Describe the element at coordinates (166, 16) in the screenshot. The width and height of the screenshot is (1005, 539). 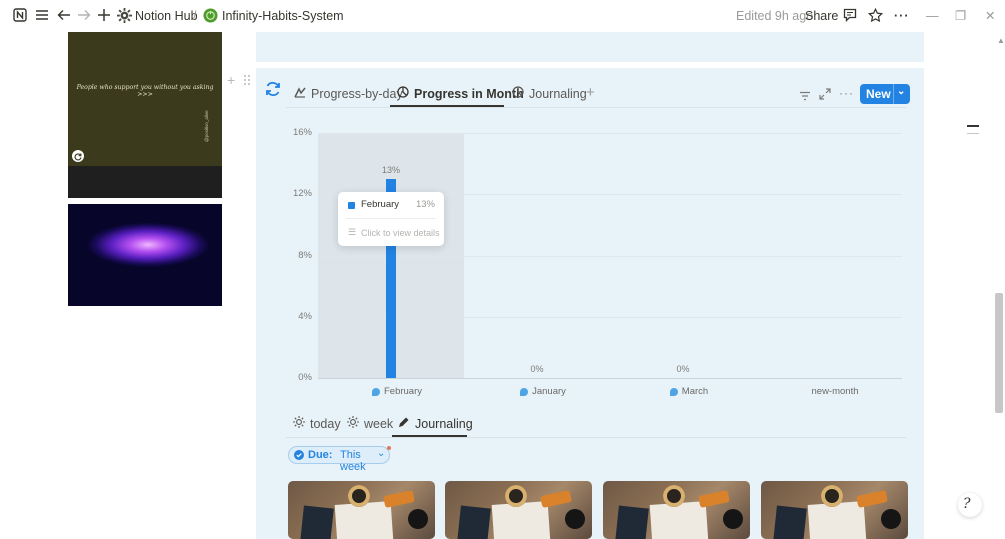
I see `breadcrumb-workspace: Notion Hub` at that location.